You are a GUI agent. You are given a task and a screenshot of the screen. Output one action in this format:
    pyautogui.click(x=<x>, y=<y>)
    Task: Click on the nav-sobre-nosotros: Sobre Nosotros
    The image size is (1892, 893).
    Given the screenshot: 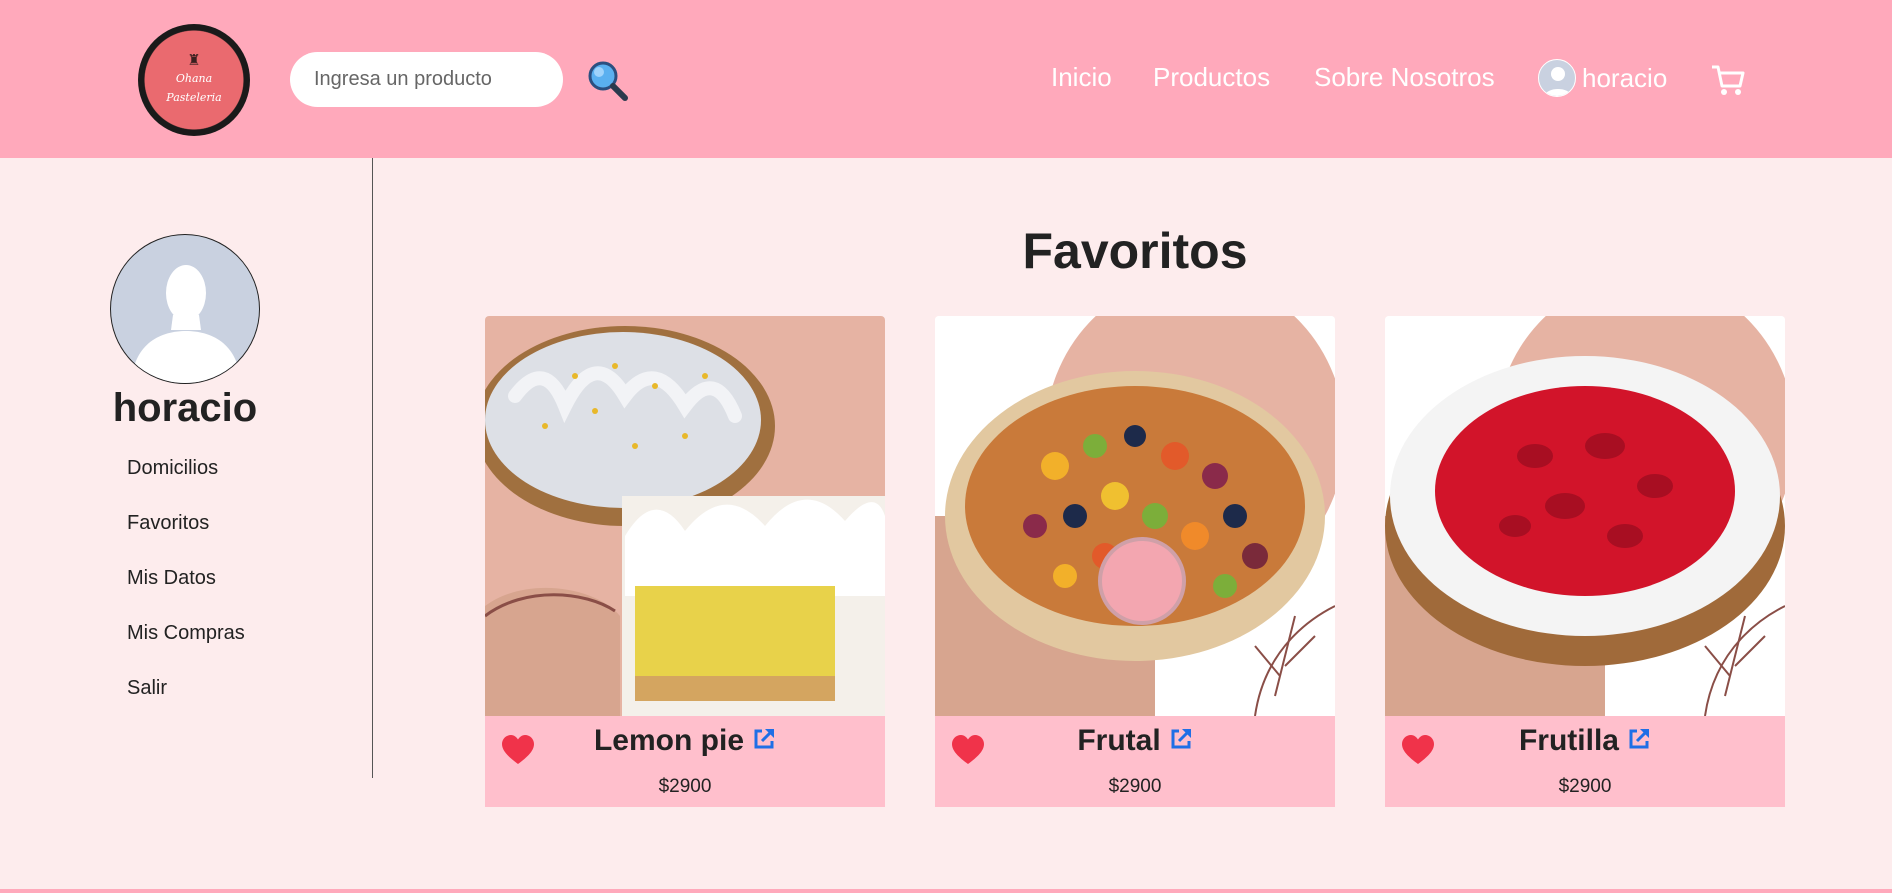 What is the action you would take?
    pyautogui.click(x=1404, y=77)
    